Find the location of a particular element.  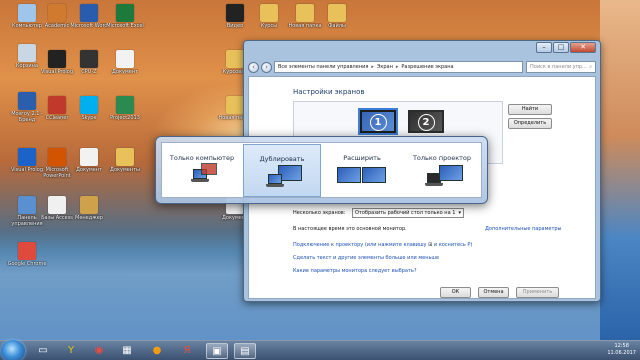

shortcut-label: Microsoft Excel is located at coordinates (125, 26).